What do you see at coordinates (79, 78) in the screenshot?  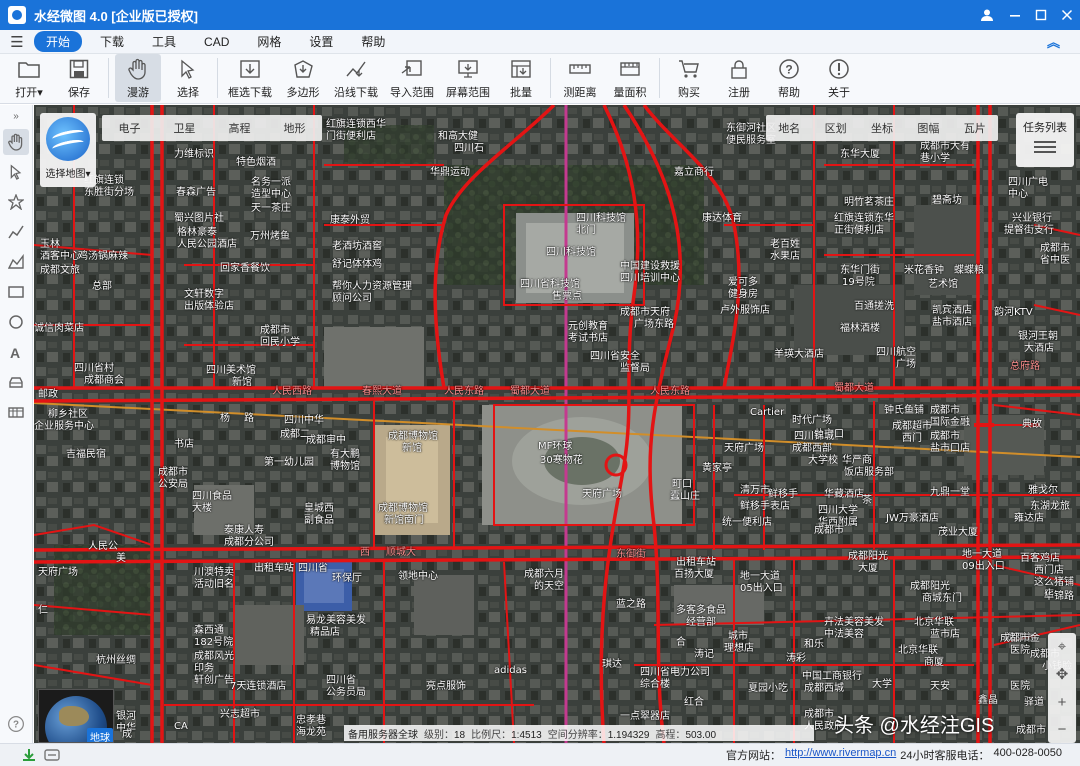 I see `save-button: 保存` at bounding box center [79, 78].